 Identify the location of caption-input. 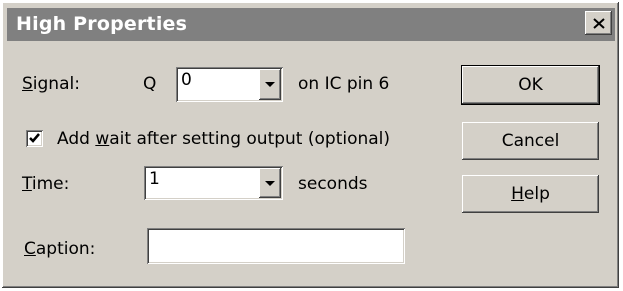
(276, 246).